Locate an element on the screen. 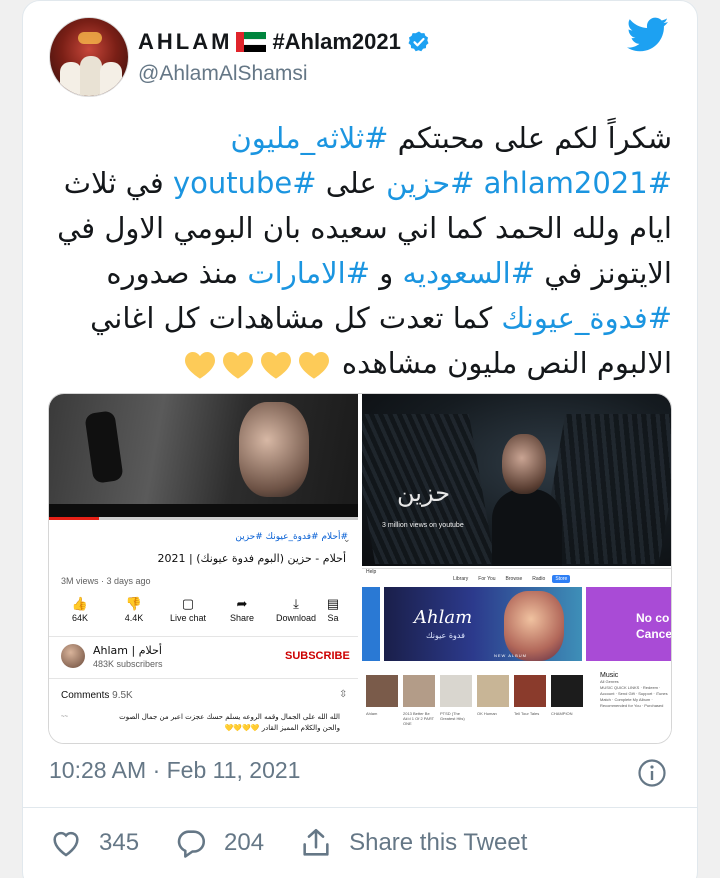 The height and width of the screenshot is (878, 720). share-tweet-button: Share this Tweet is located at coordinates (413, 843).